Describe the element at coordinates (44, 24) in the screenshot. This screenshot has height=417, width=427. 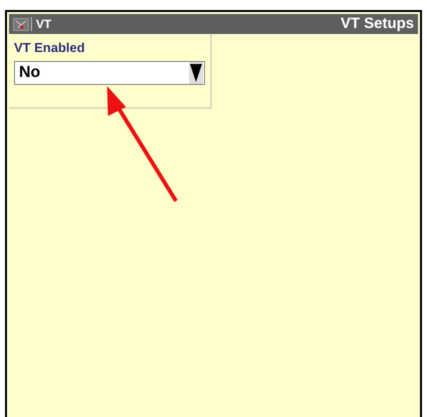
I see `app-label: VT` at that location.